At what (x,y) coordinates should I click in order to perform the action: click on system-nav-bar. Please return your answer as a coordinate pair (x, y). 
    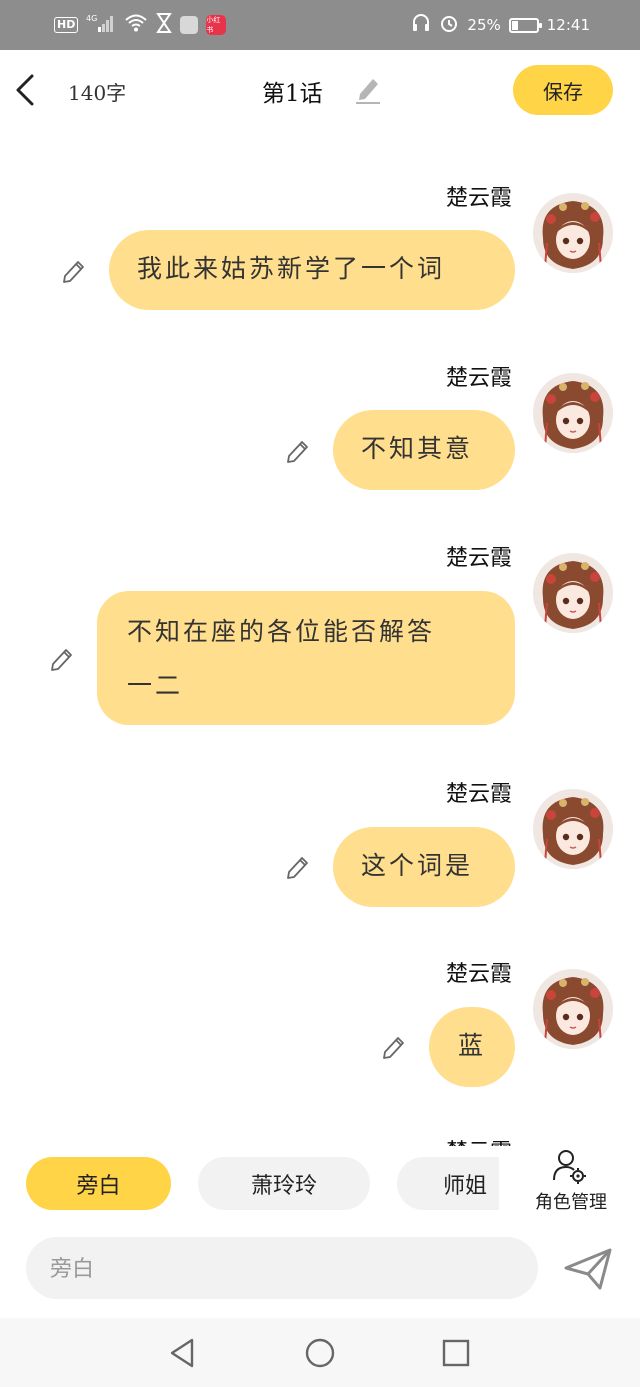
    Looking at the image, I should click on (320, 1352).